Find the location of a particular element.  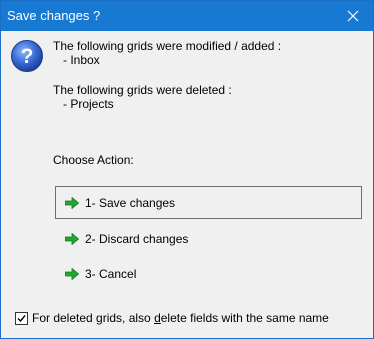

save-changes-button: 1- Save changes is located at coordinates (208, 202).